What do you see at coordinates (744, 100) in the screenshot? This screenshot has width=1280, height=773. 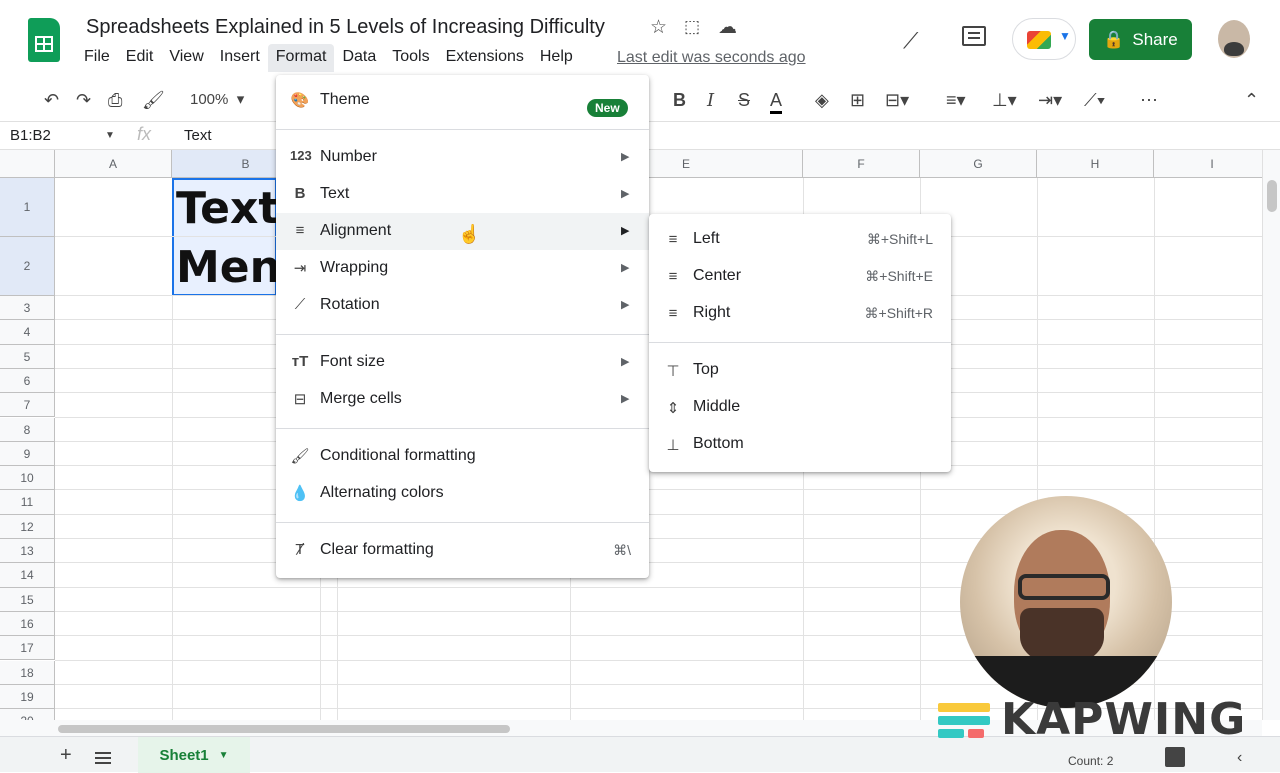 I see `strikethrough-icon: S` at bounding box center [744, 100].